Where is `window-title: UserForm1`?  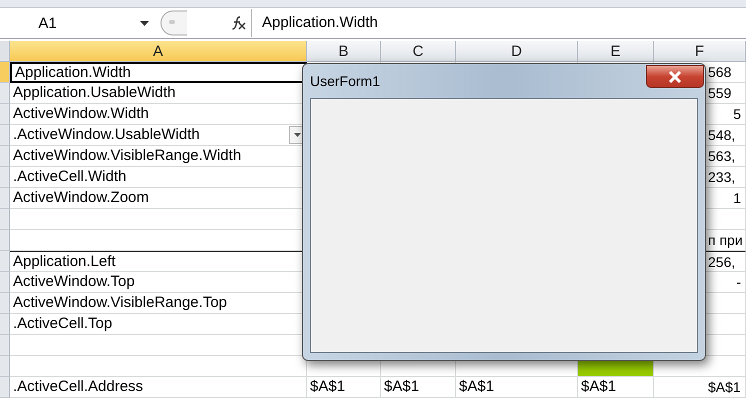 window-title: UserForm1 is located at coordinates (345, 81).